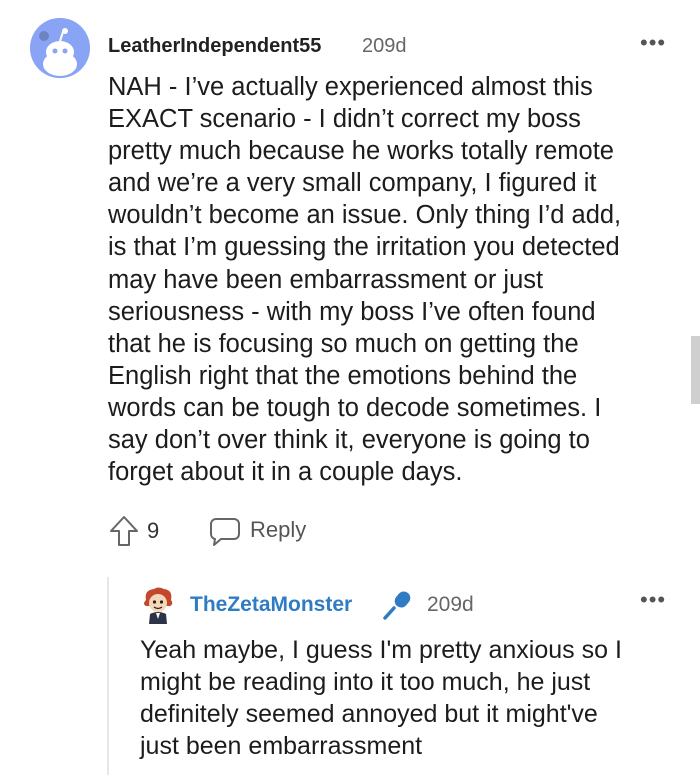  Describe the element at coordinates (225, 531) in the screenshot. I see `reply-bubble-icon` at that location.